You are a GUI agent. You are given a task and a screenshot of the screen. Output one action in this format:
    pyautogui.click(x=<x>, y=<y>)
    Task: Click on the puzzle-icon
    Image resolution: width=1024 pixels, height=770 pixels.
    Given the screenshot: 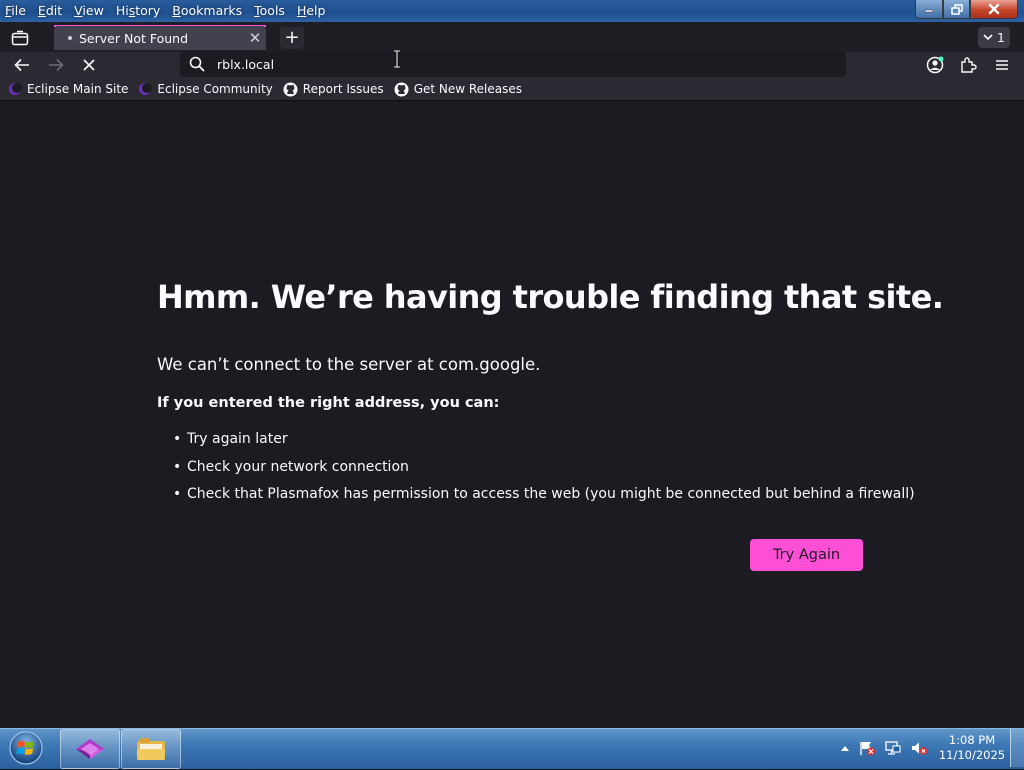 What is the action you would take?
    pyautogui.click(x=969, y=65)
    